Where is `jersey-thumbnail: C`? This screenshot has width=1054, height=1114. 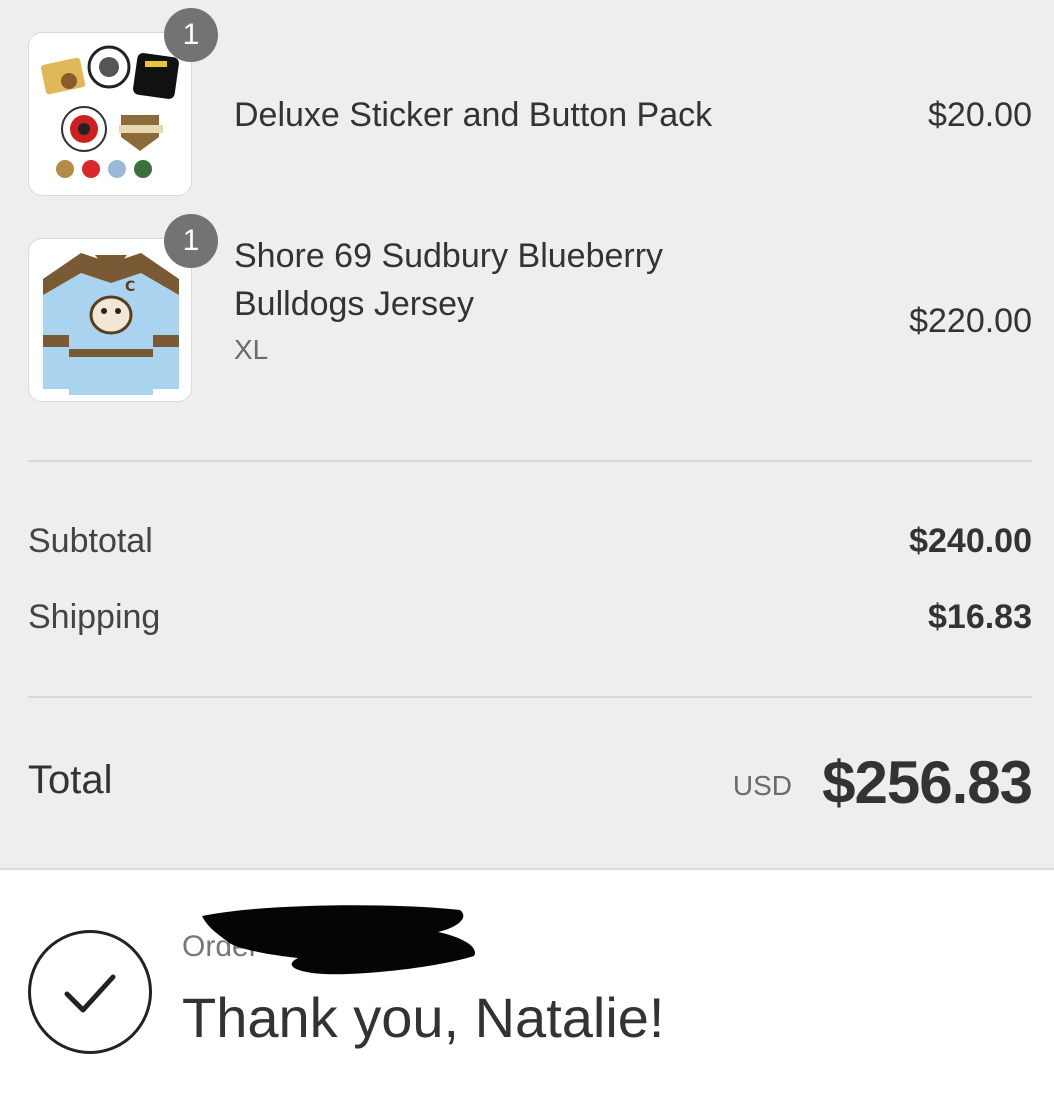 jersey-thumbnail: C is located at coordinates (110, 320).